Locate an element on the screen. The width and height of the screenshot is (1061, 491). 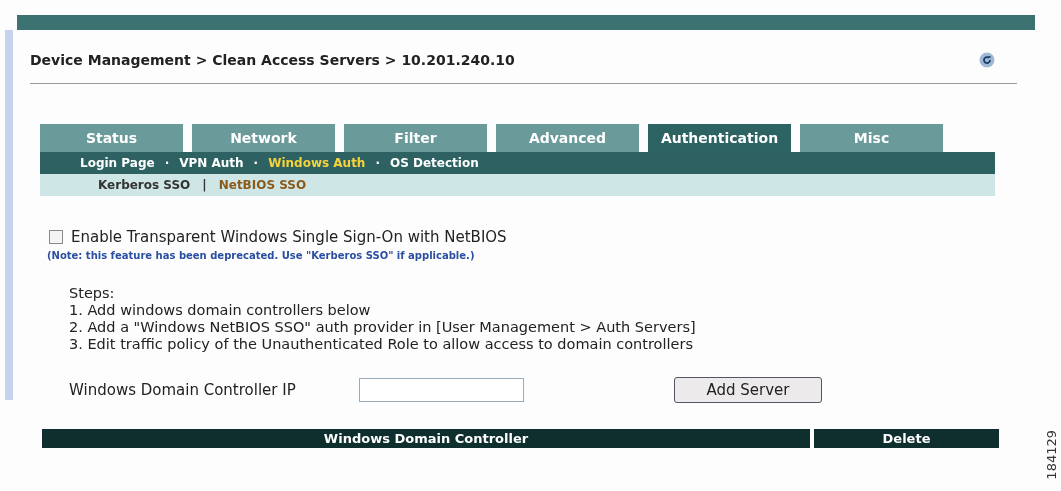
checkbox-label: Enable Transparent Windows Single Sign-On with NetBIOS is located at coordinates (289, 237).